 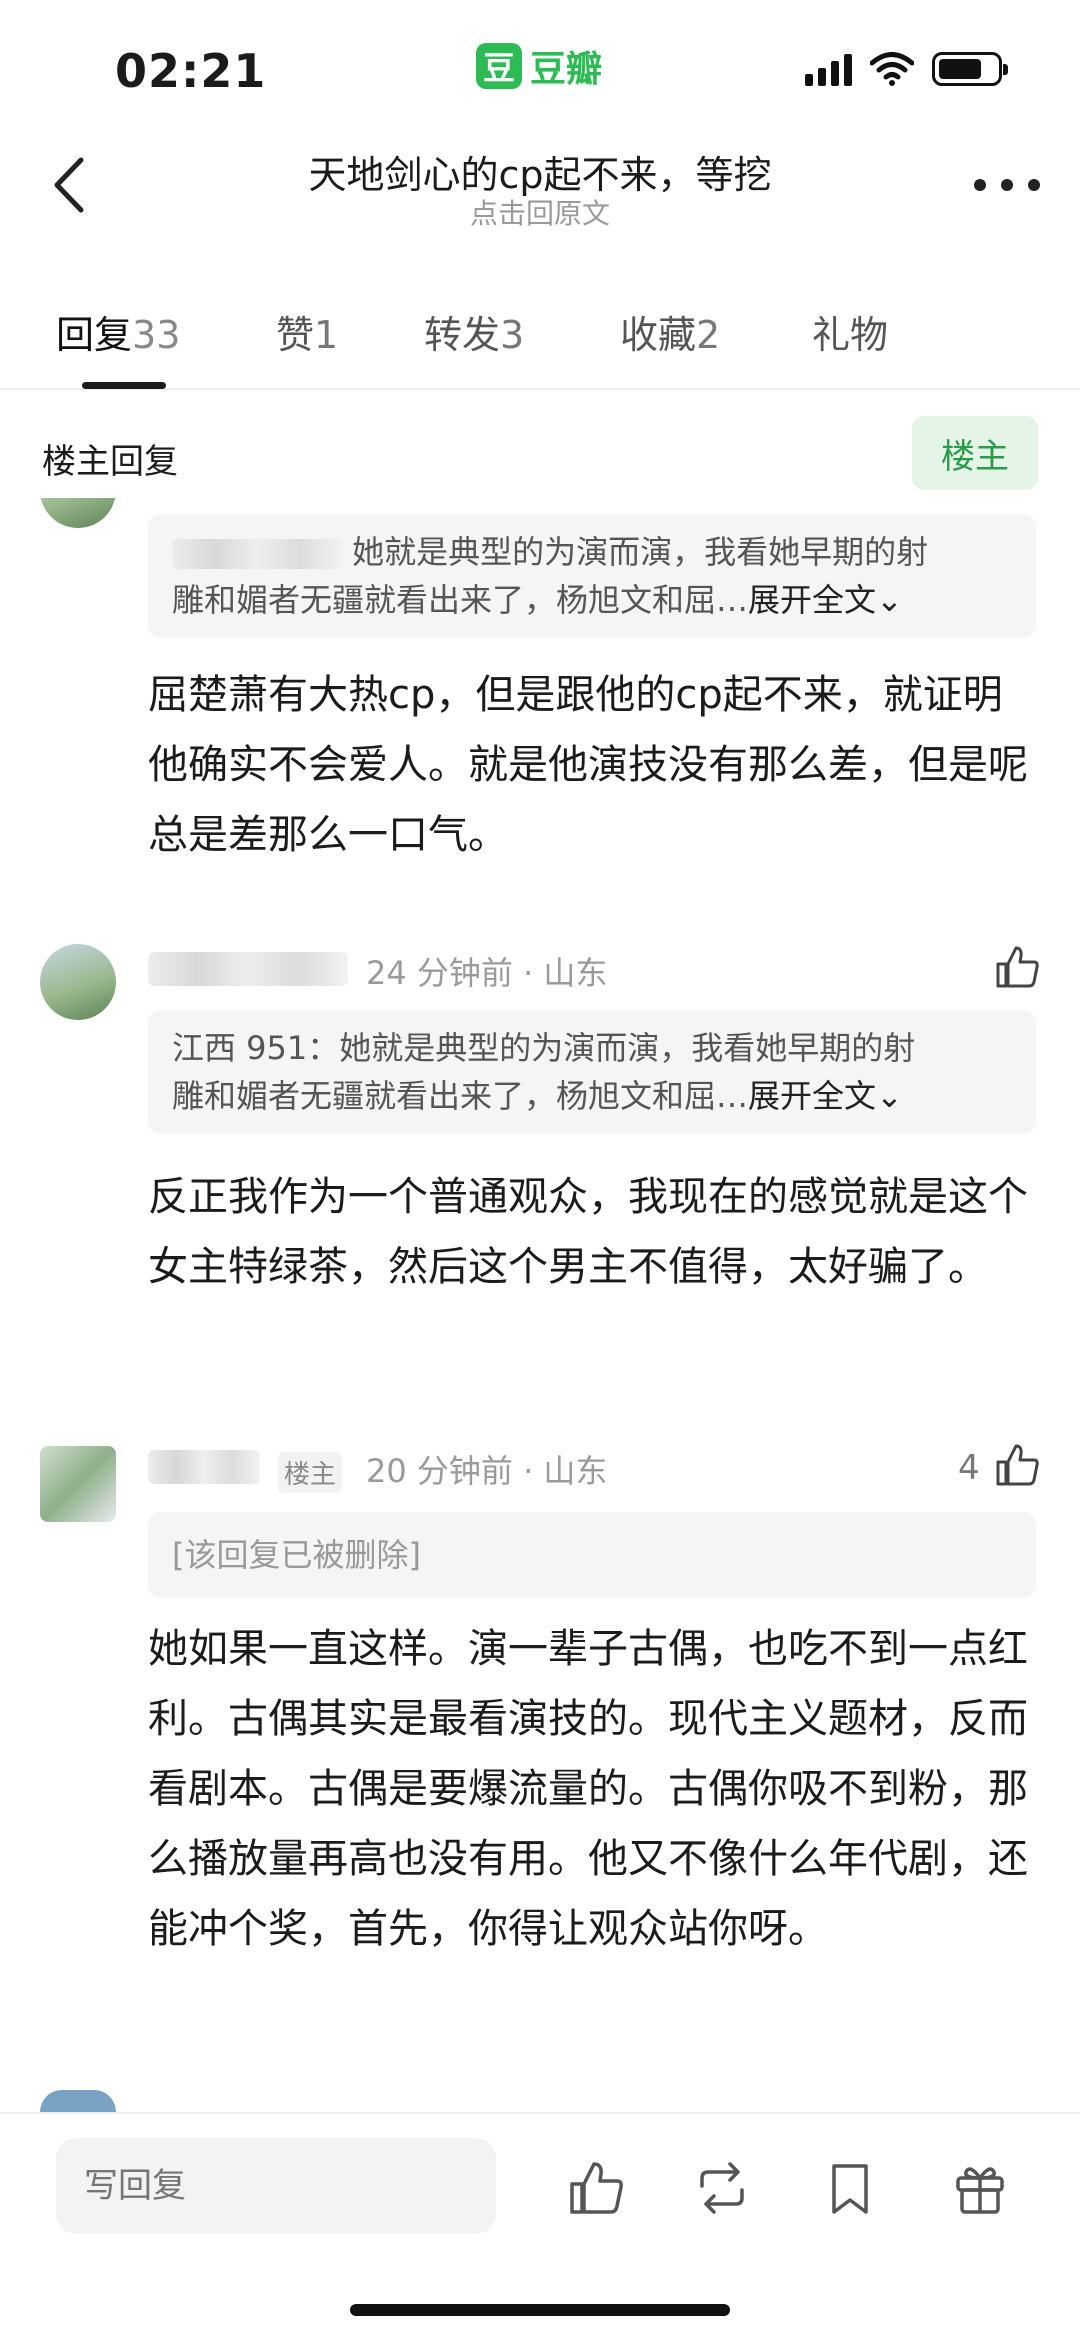 I want to click on status-bar: 02:21 豆 豆瓣, so click(x=540, y=65).